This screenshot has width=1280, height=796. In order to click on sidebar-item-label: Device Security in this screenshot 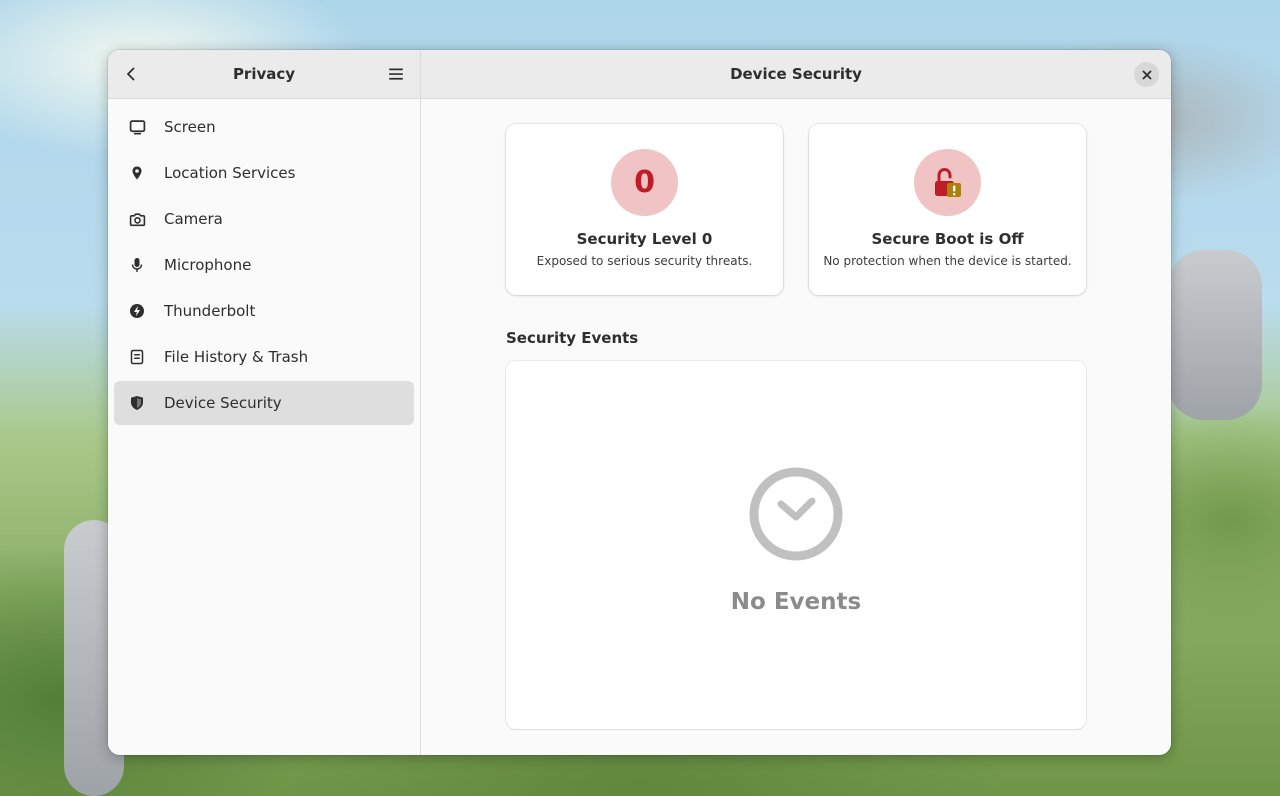, I will do `click(223, 403)`.